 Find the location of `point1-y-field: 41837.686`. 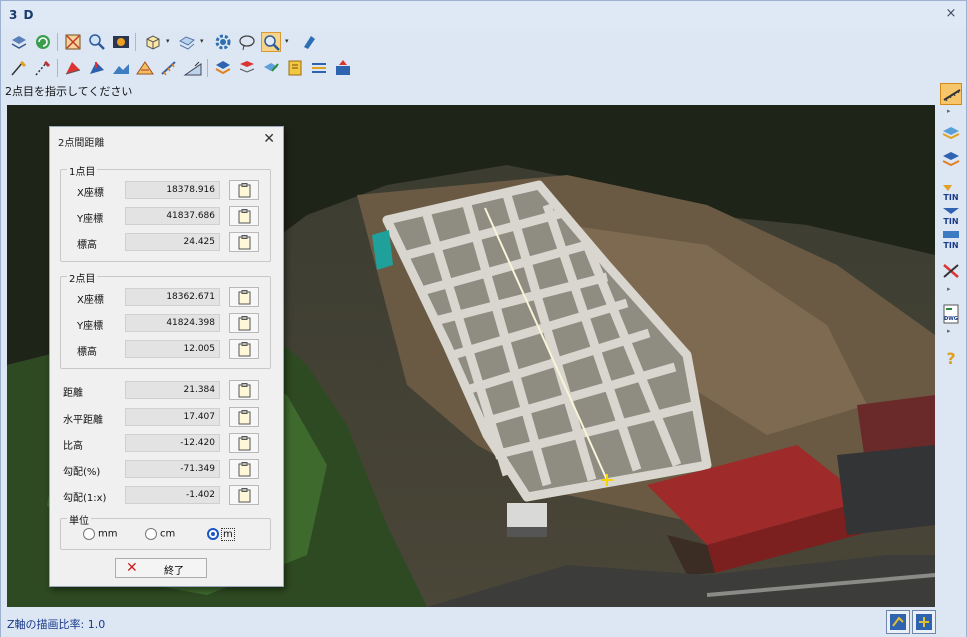

point1-y-field: 41837.686 is located at coordinates (172, 216).